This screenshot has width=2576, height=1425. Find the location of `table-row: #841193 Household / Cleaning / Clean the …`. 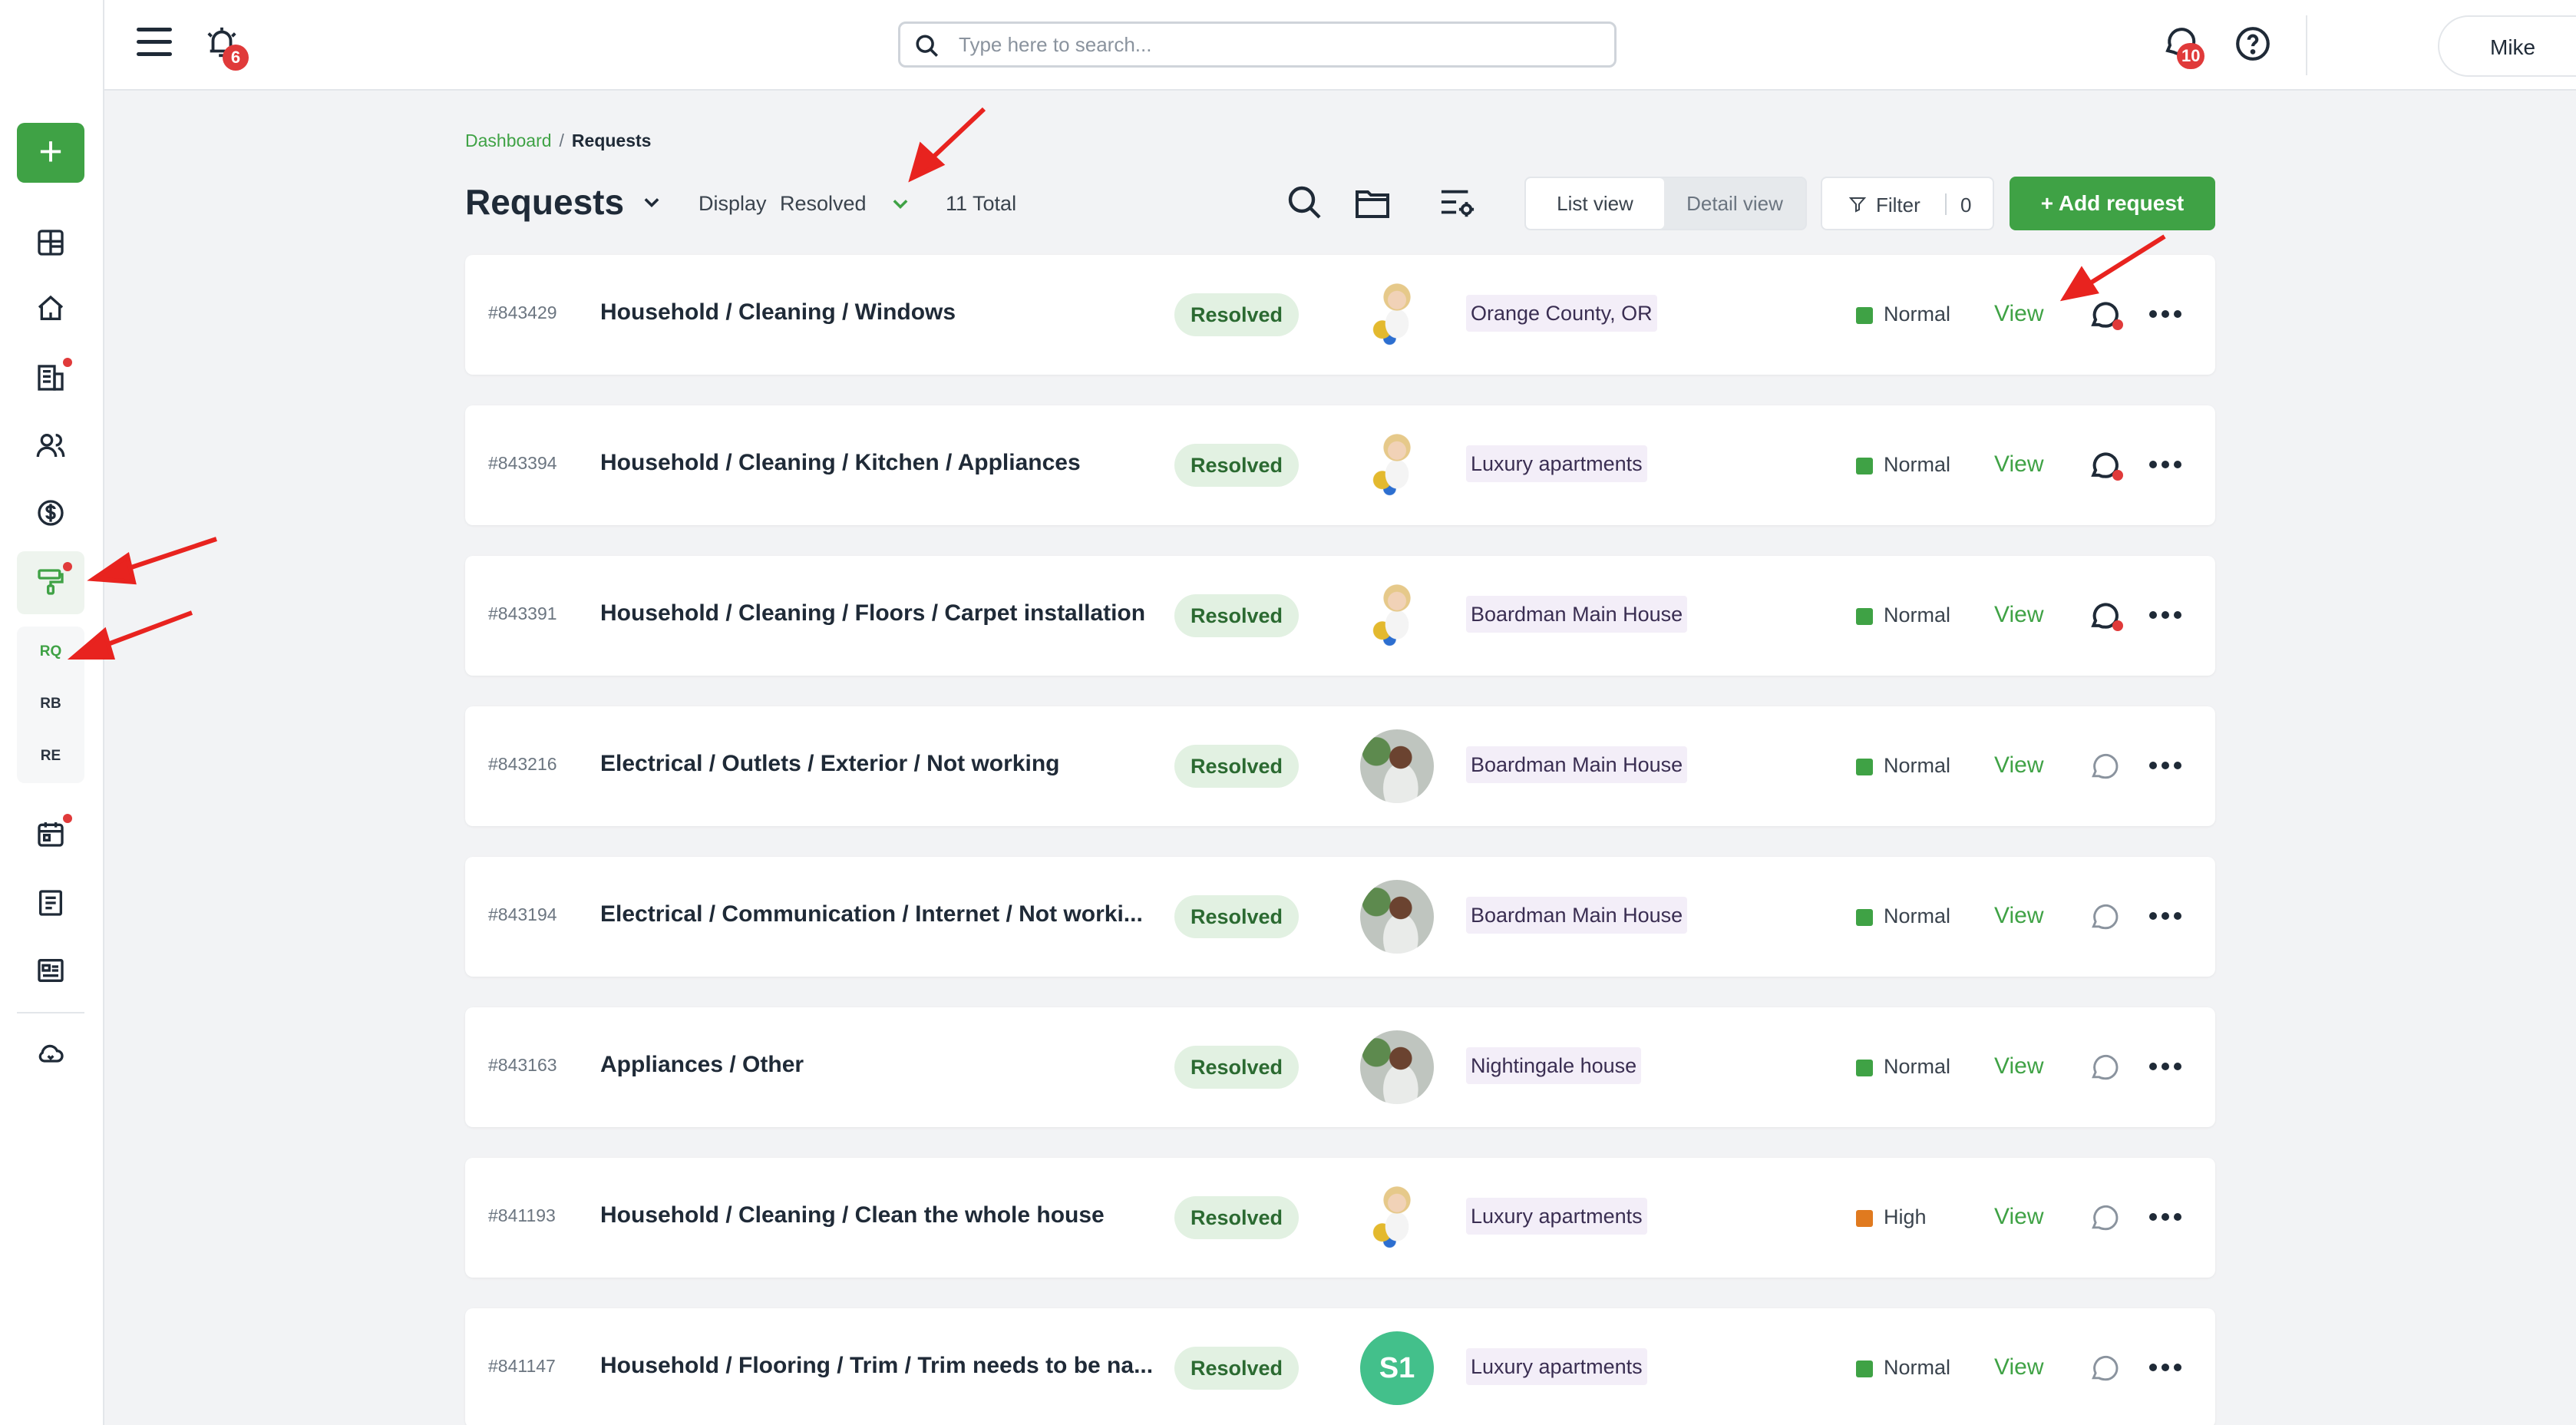

table-row: #841193 Household / Cleaning / Clean the … is located at coordinates (1340, 1218).